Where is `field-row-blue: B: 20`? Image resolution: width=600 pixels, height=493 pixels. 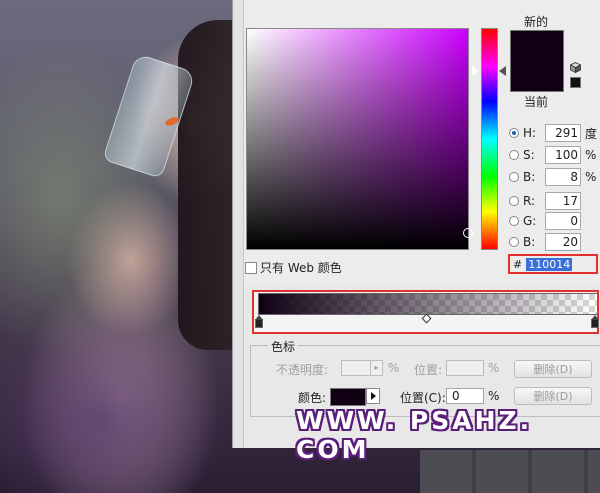 field-row-blue: B: 20 is located at coordinates (547, 242).